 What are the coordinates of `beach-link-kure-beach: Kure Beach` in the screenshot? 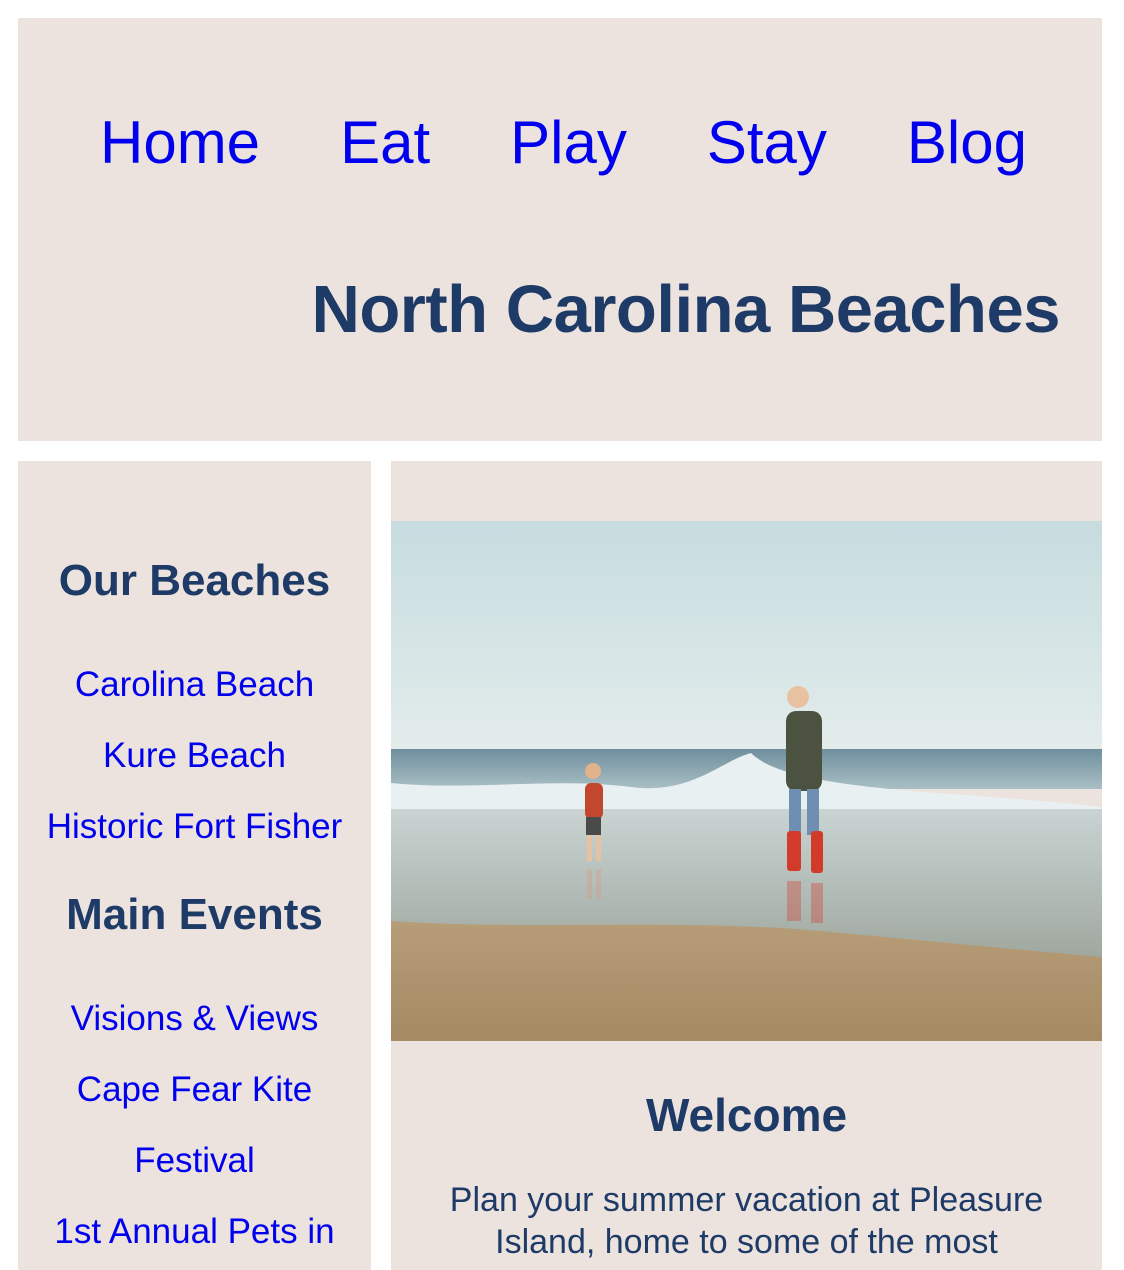 It's located at (194, 756).